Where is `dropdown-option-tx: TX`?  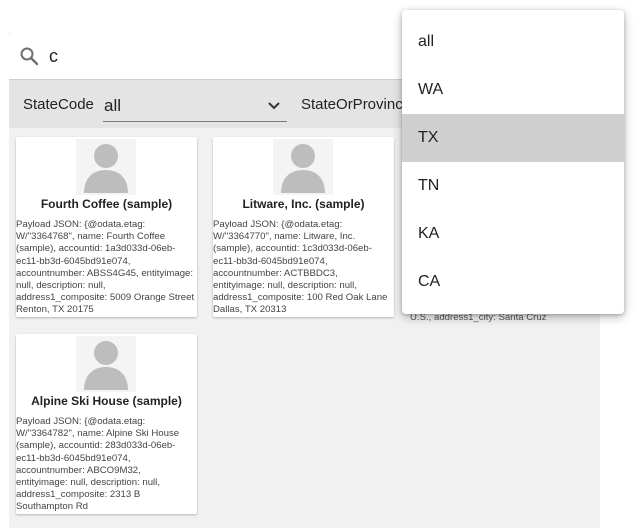
dropdown-option-tx: TX is located at coordinates (513, 138).